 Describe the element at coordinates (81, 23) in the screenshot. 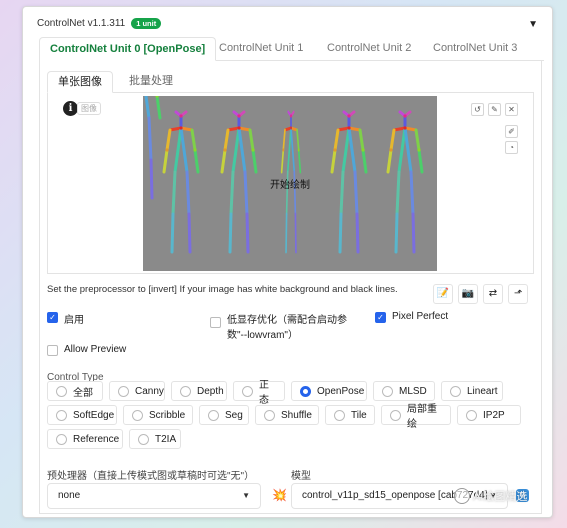

I see `panel-title: ControlNet v1.1.311` at that location.